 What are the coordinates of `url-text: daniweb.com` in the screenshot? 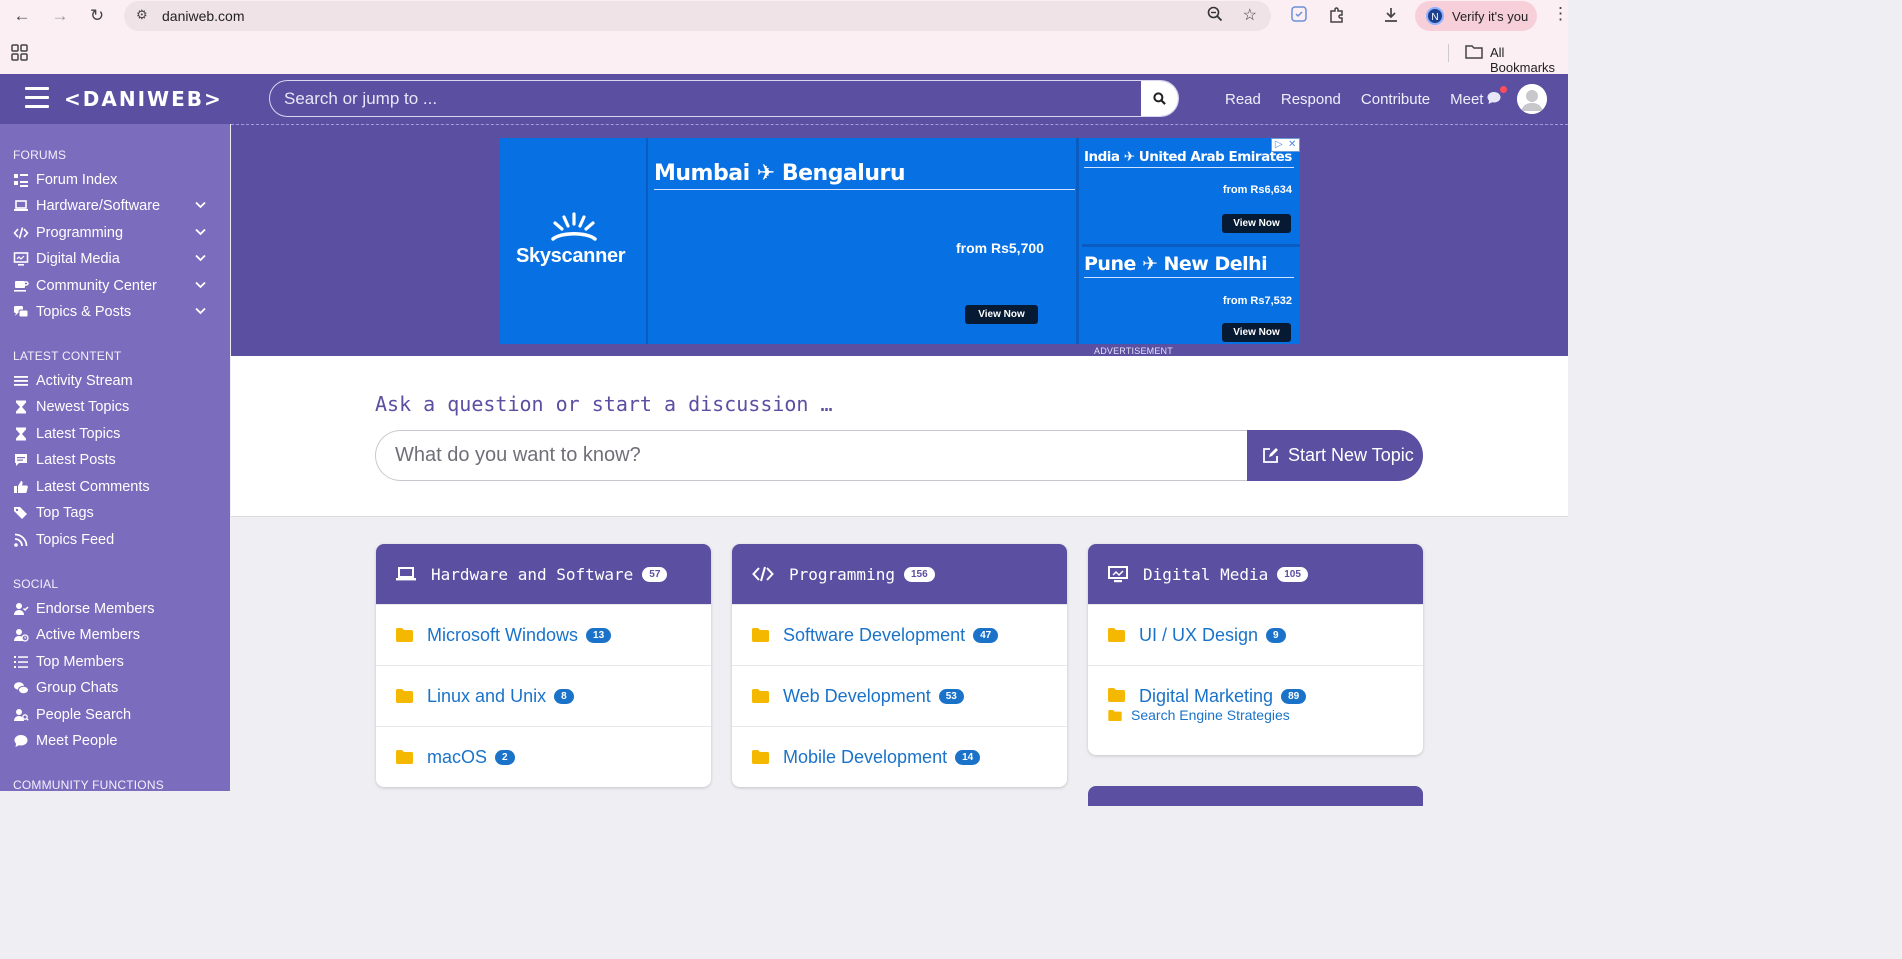 It's located at (203, 16).